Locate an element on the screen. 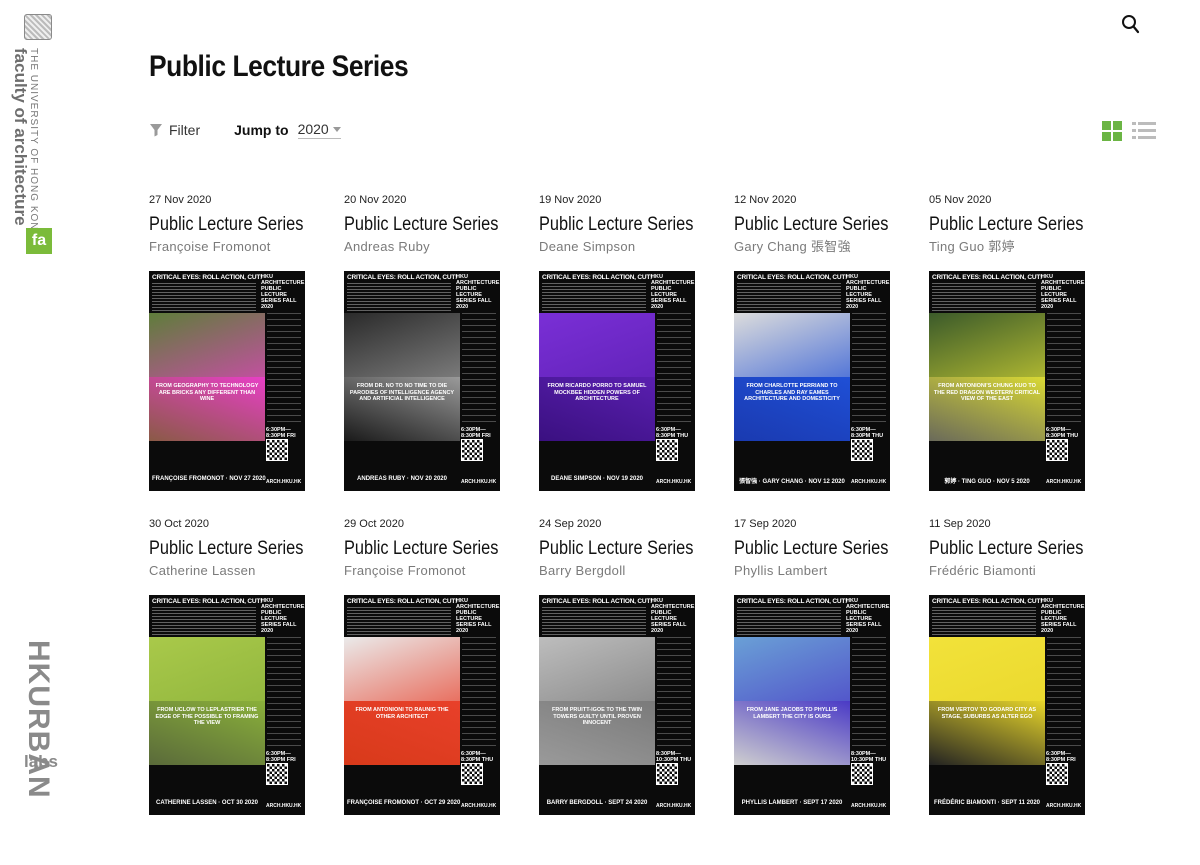  poster-footer: FRÉDÉRIC BIAMONTI · SEPT 11 2020 is located at coordinates (987, 803).